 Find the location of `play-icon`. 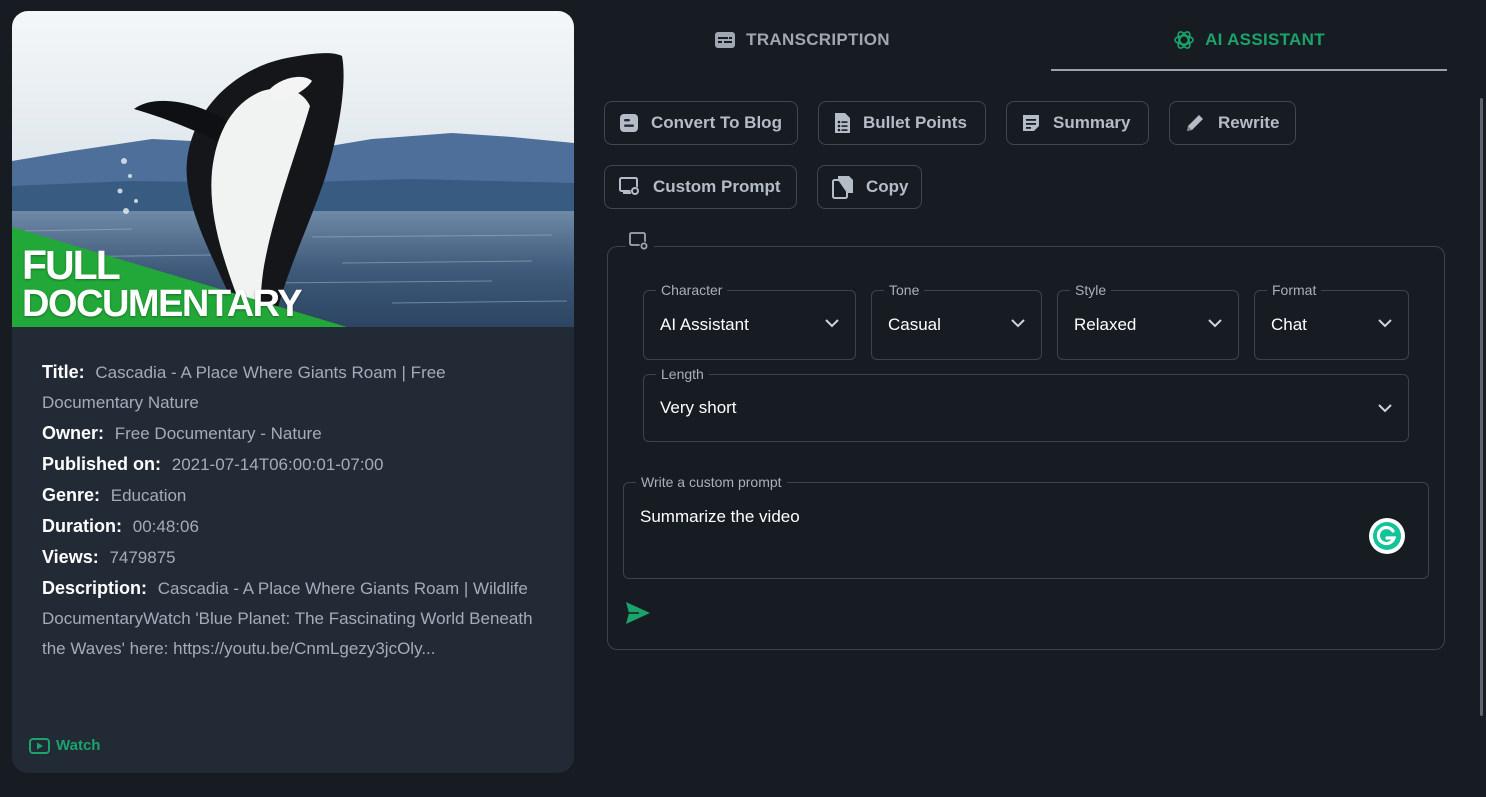

play-icon is located at coordinates (39, 745).